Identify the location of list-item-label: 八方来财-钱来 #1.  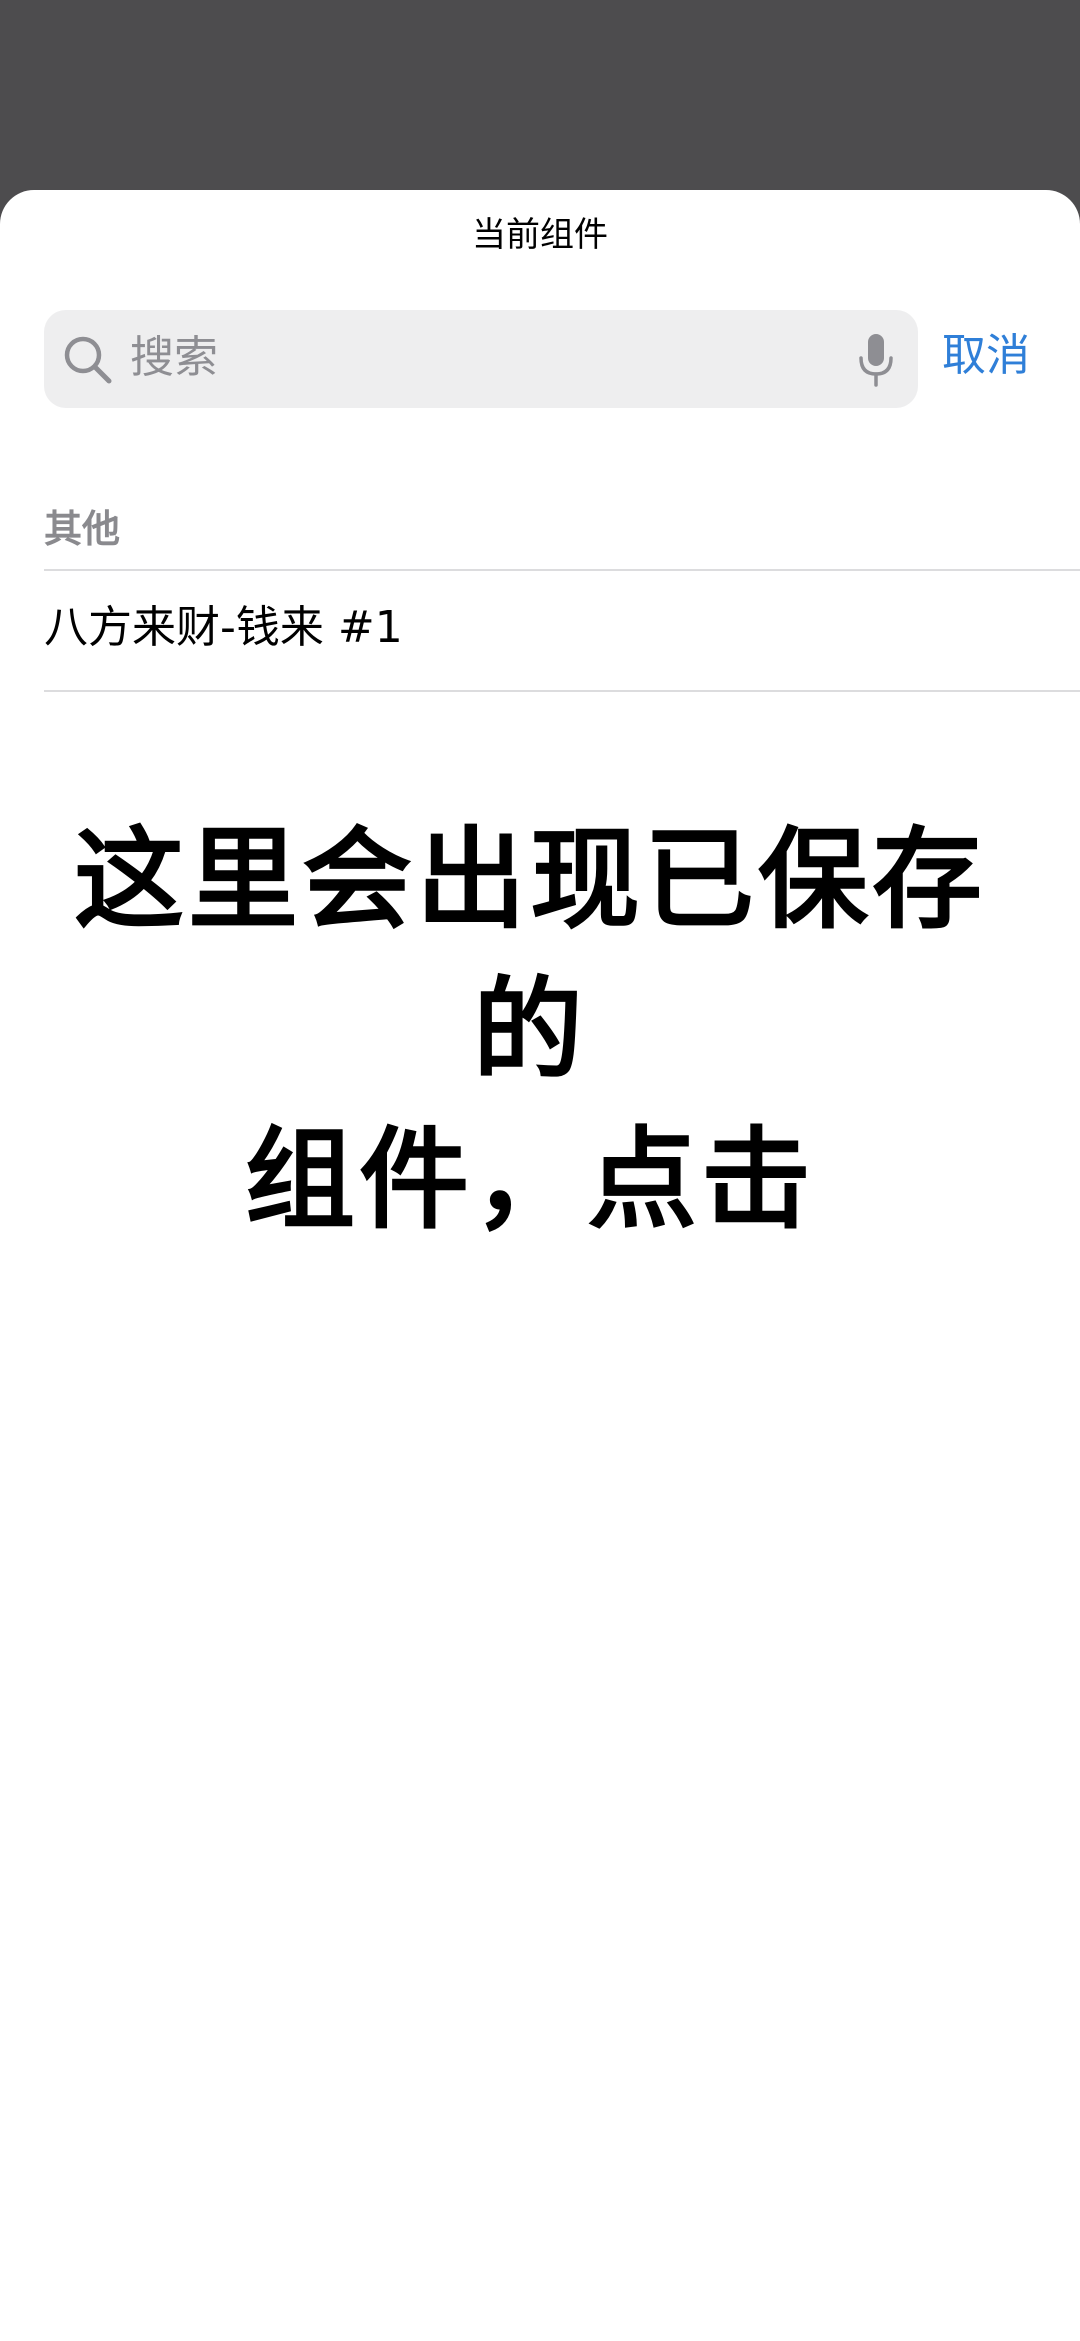
(223, 627).